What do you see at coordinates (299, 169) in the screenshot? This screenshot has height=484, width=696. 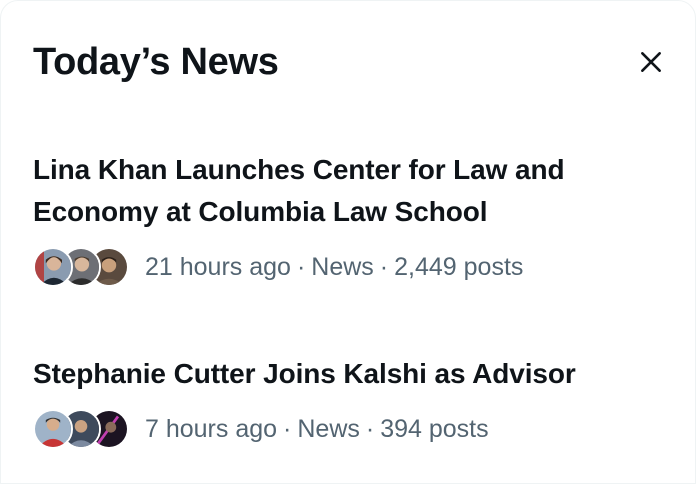 I see `headline-line: Lina Khan Launches Center for Law and` at bounding box center [299, 169].